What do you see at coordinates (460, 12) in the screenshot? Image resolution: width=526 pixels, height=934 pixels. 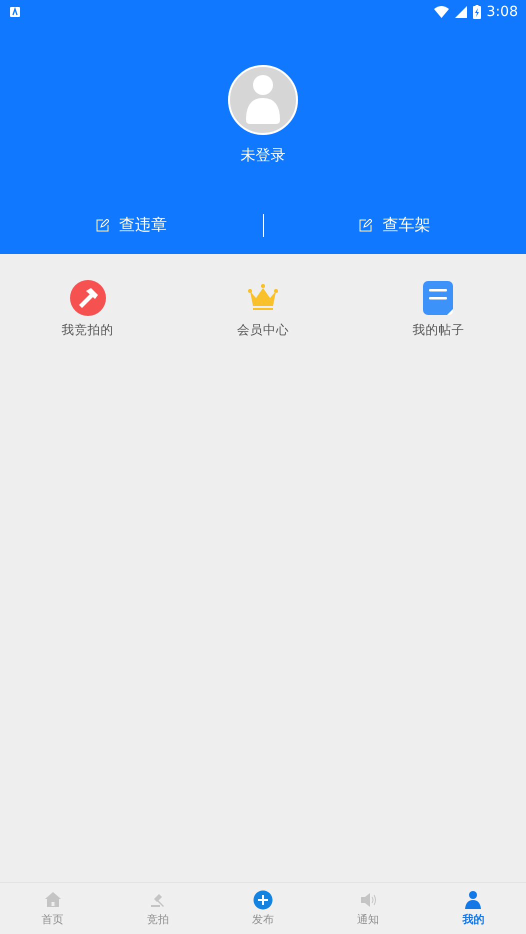 I see `signal-icon` at bounding box center [460, 12].